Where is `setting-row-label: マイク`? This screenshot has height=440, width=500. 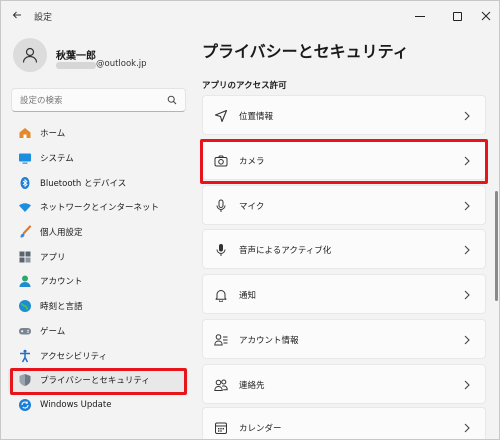
setting-row-label: マイク is located at coordinates (252, 207).